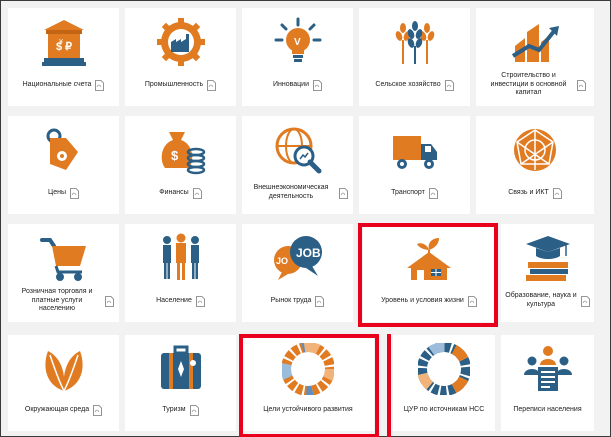 The width and height of the screenshot is (611, 437). I want to click on tile-label: Цели устойчивого развития, so click(308, 409).